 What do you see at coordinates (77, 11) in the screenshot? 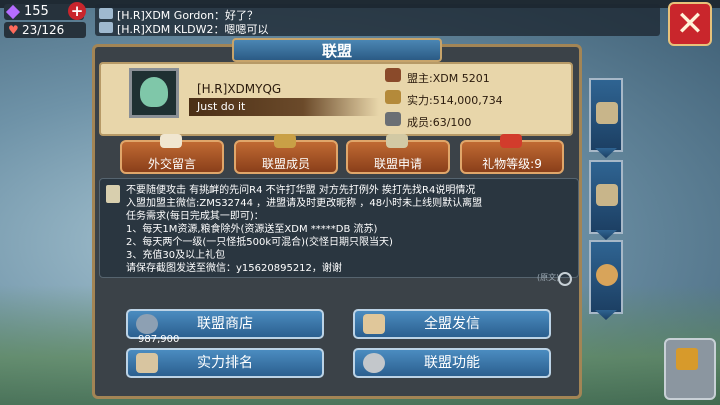
I see `add-gems-button: +` at bounding box center [77, 11].